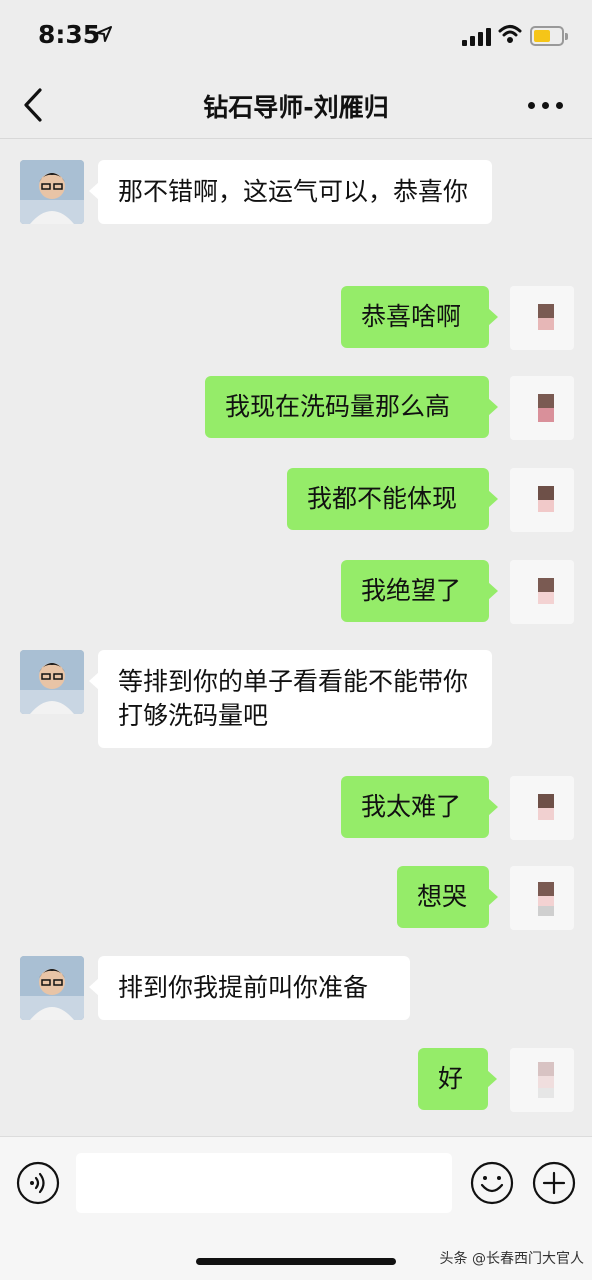 The width and height of the screenshot is (592, 1280). Describe the element at coordinates (457, 1079) in the screenshot. I see `message-bubble: 好` at that location.